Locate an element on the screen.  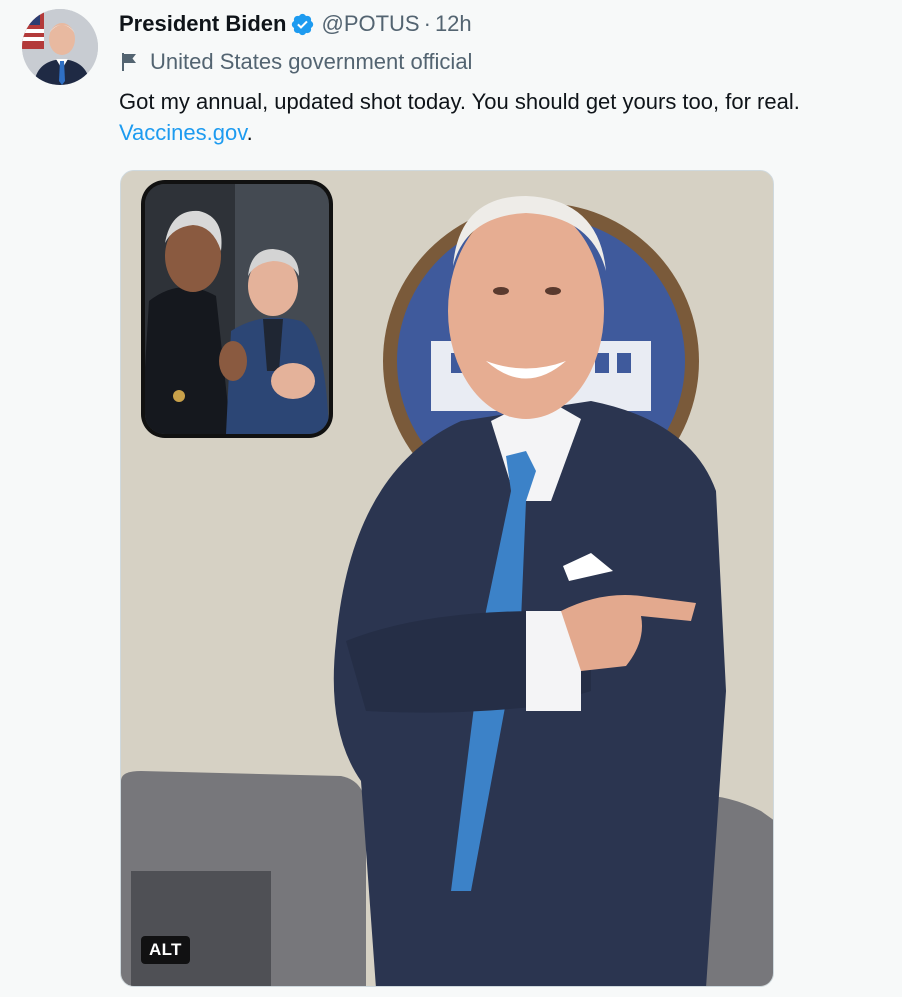
author-handle: @POTUS is located at coordinates (370, 24).